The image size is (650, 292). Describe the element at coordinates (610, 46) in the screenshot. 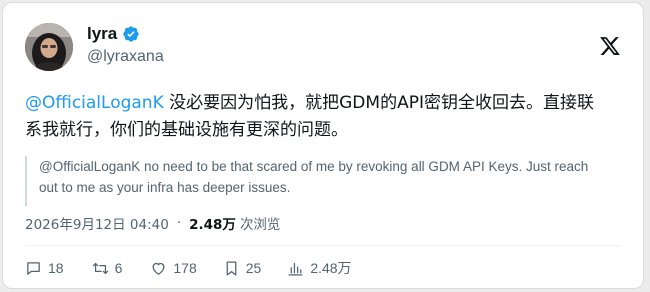

I see `x-logo-icon` at that location.